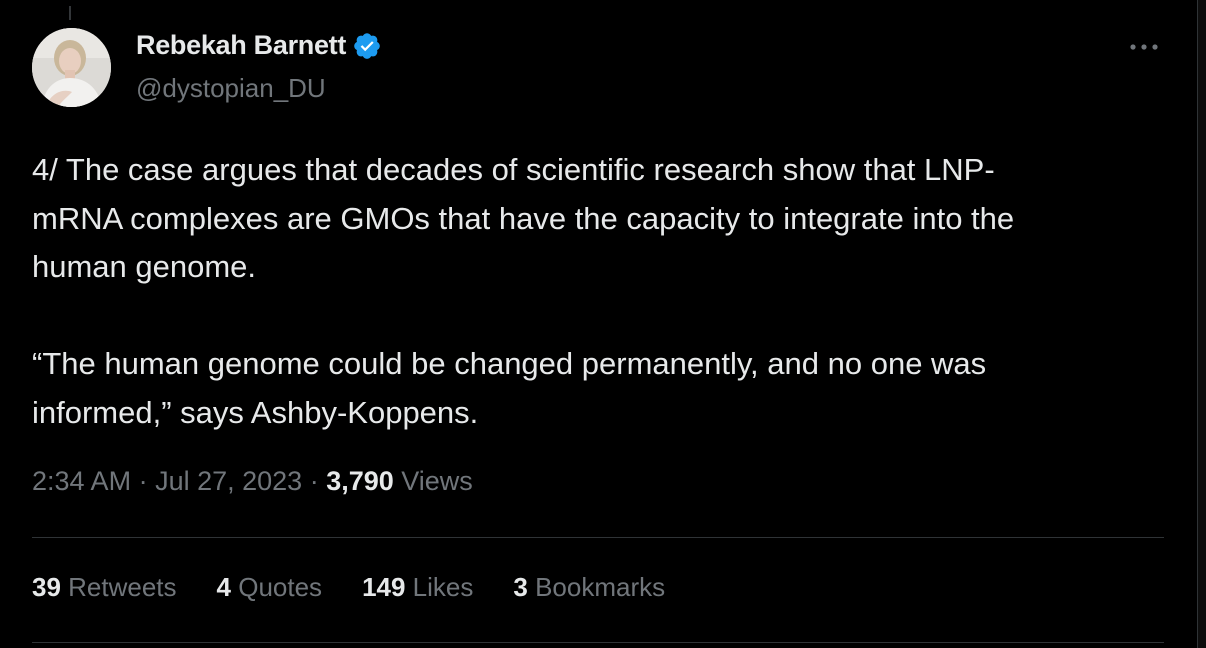  Describe the element at coordinates (433, 481) in the screenshot. I see `views-label: Views` at that location.